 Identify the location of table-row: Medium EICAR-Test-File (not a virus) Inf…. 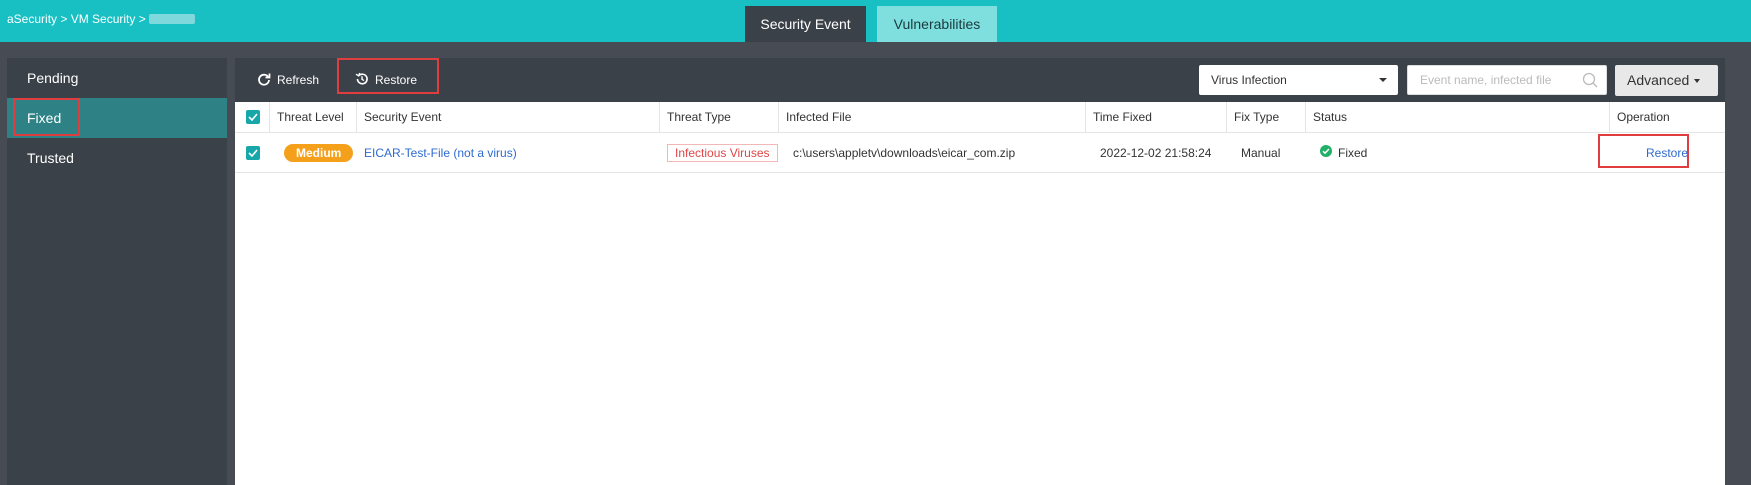
(980, 153).